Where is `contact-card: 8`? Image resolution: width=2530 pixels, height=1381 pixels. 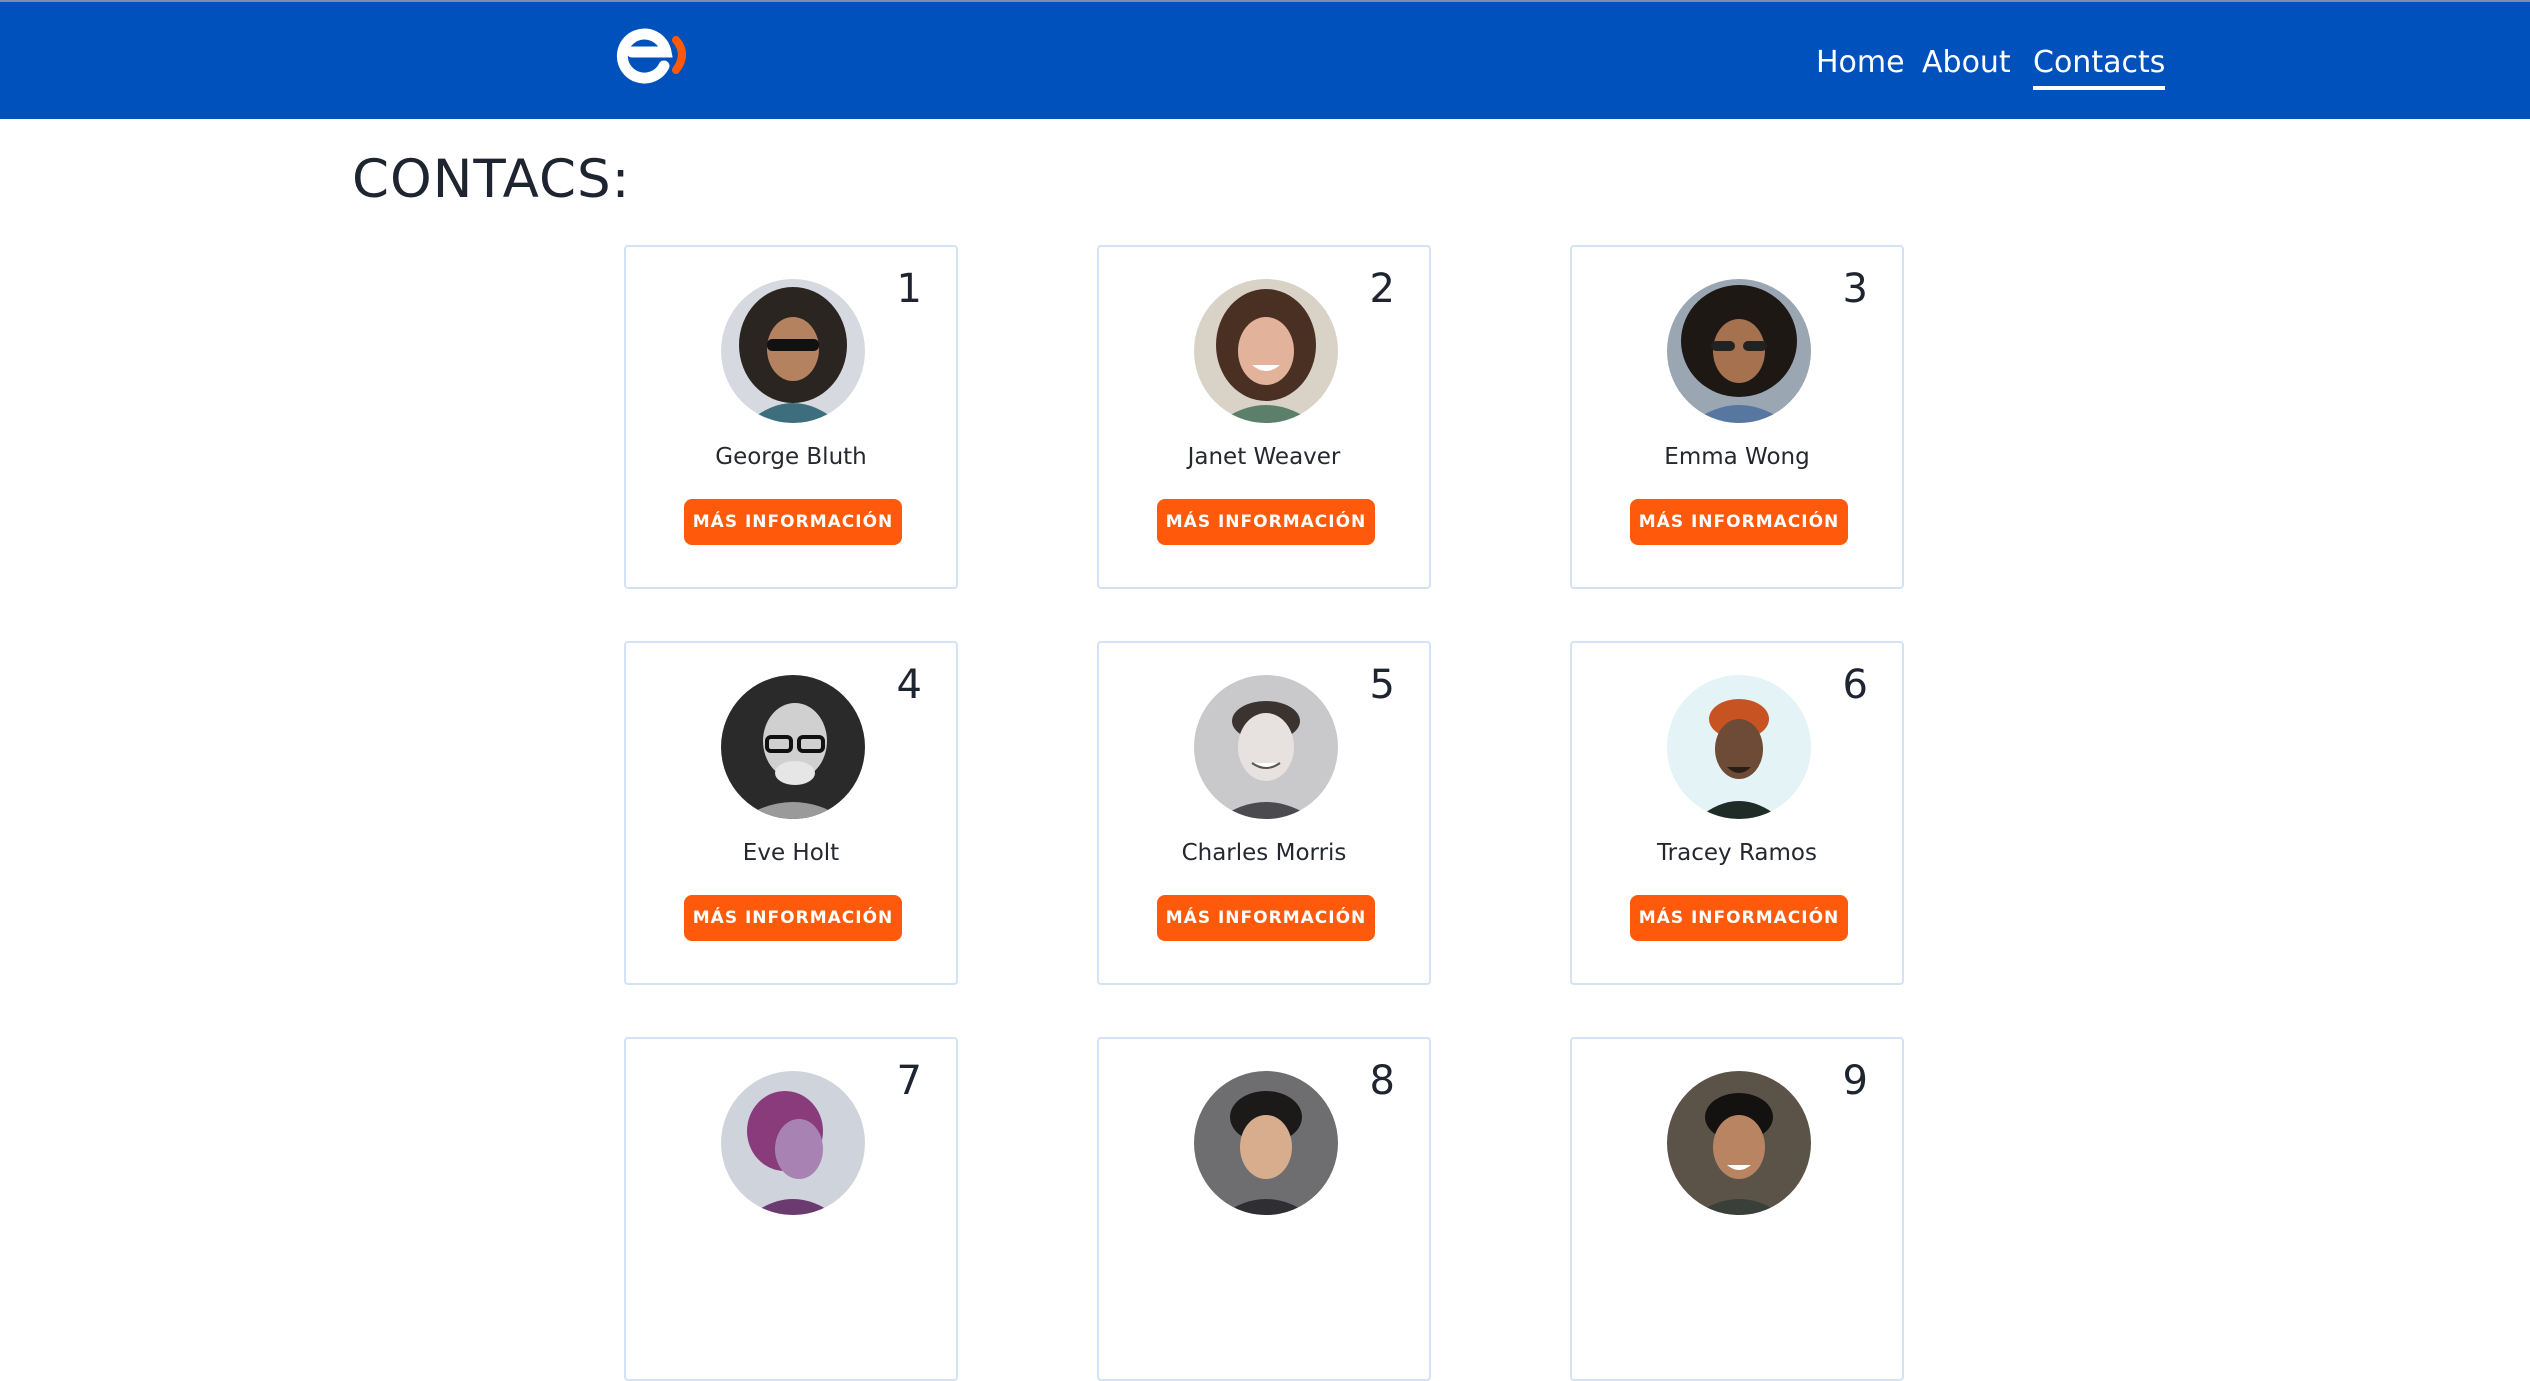
contact-card: 8 is located at coordinates (1264, 1209).